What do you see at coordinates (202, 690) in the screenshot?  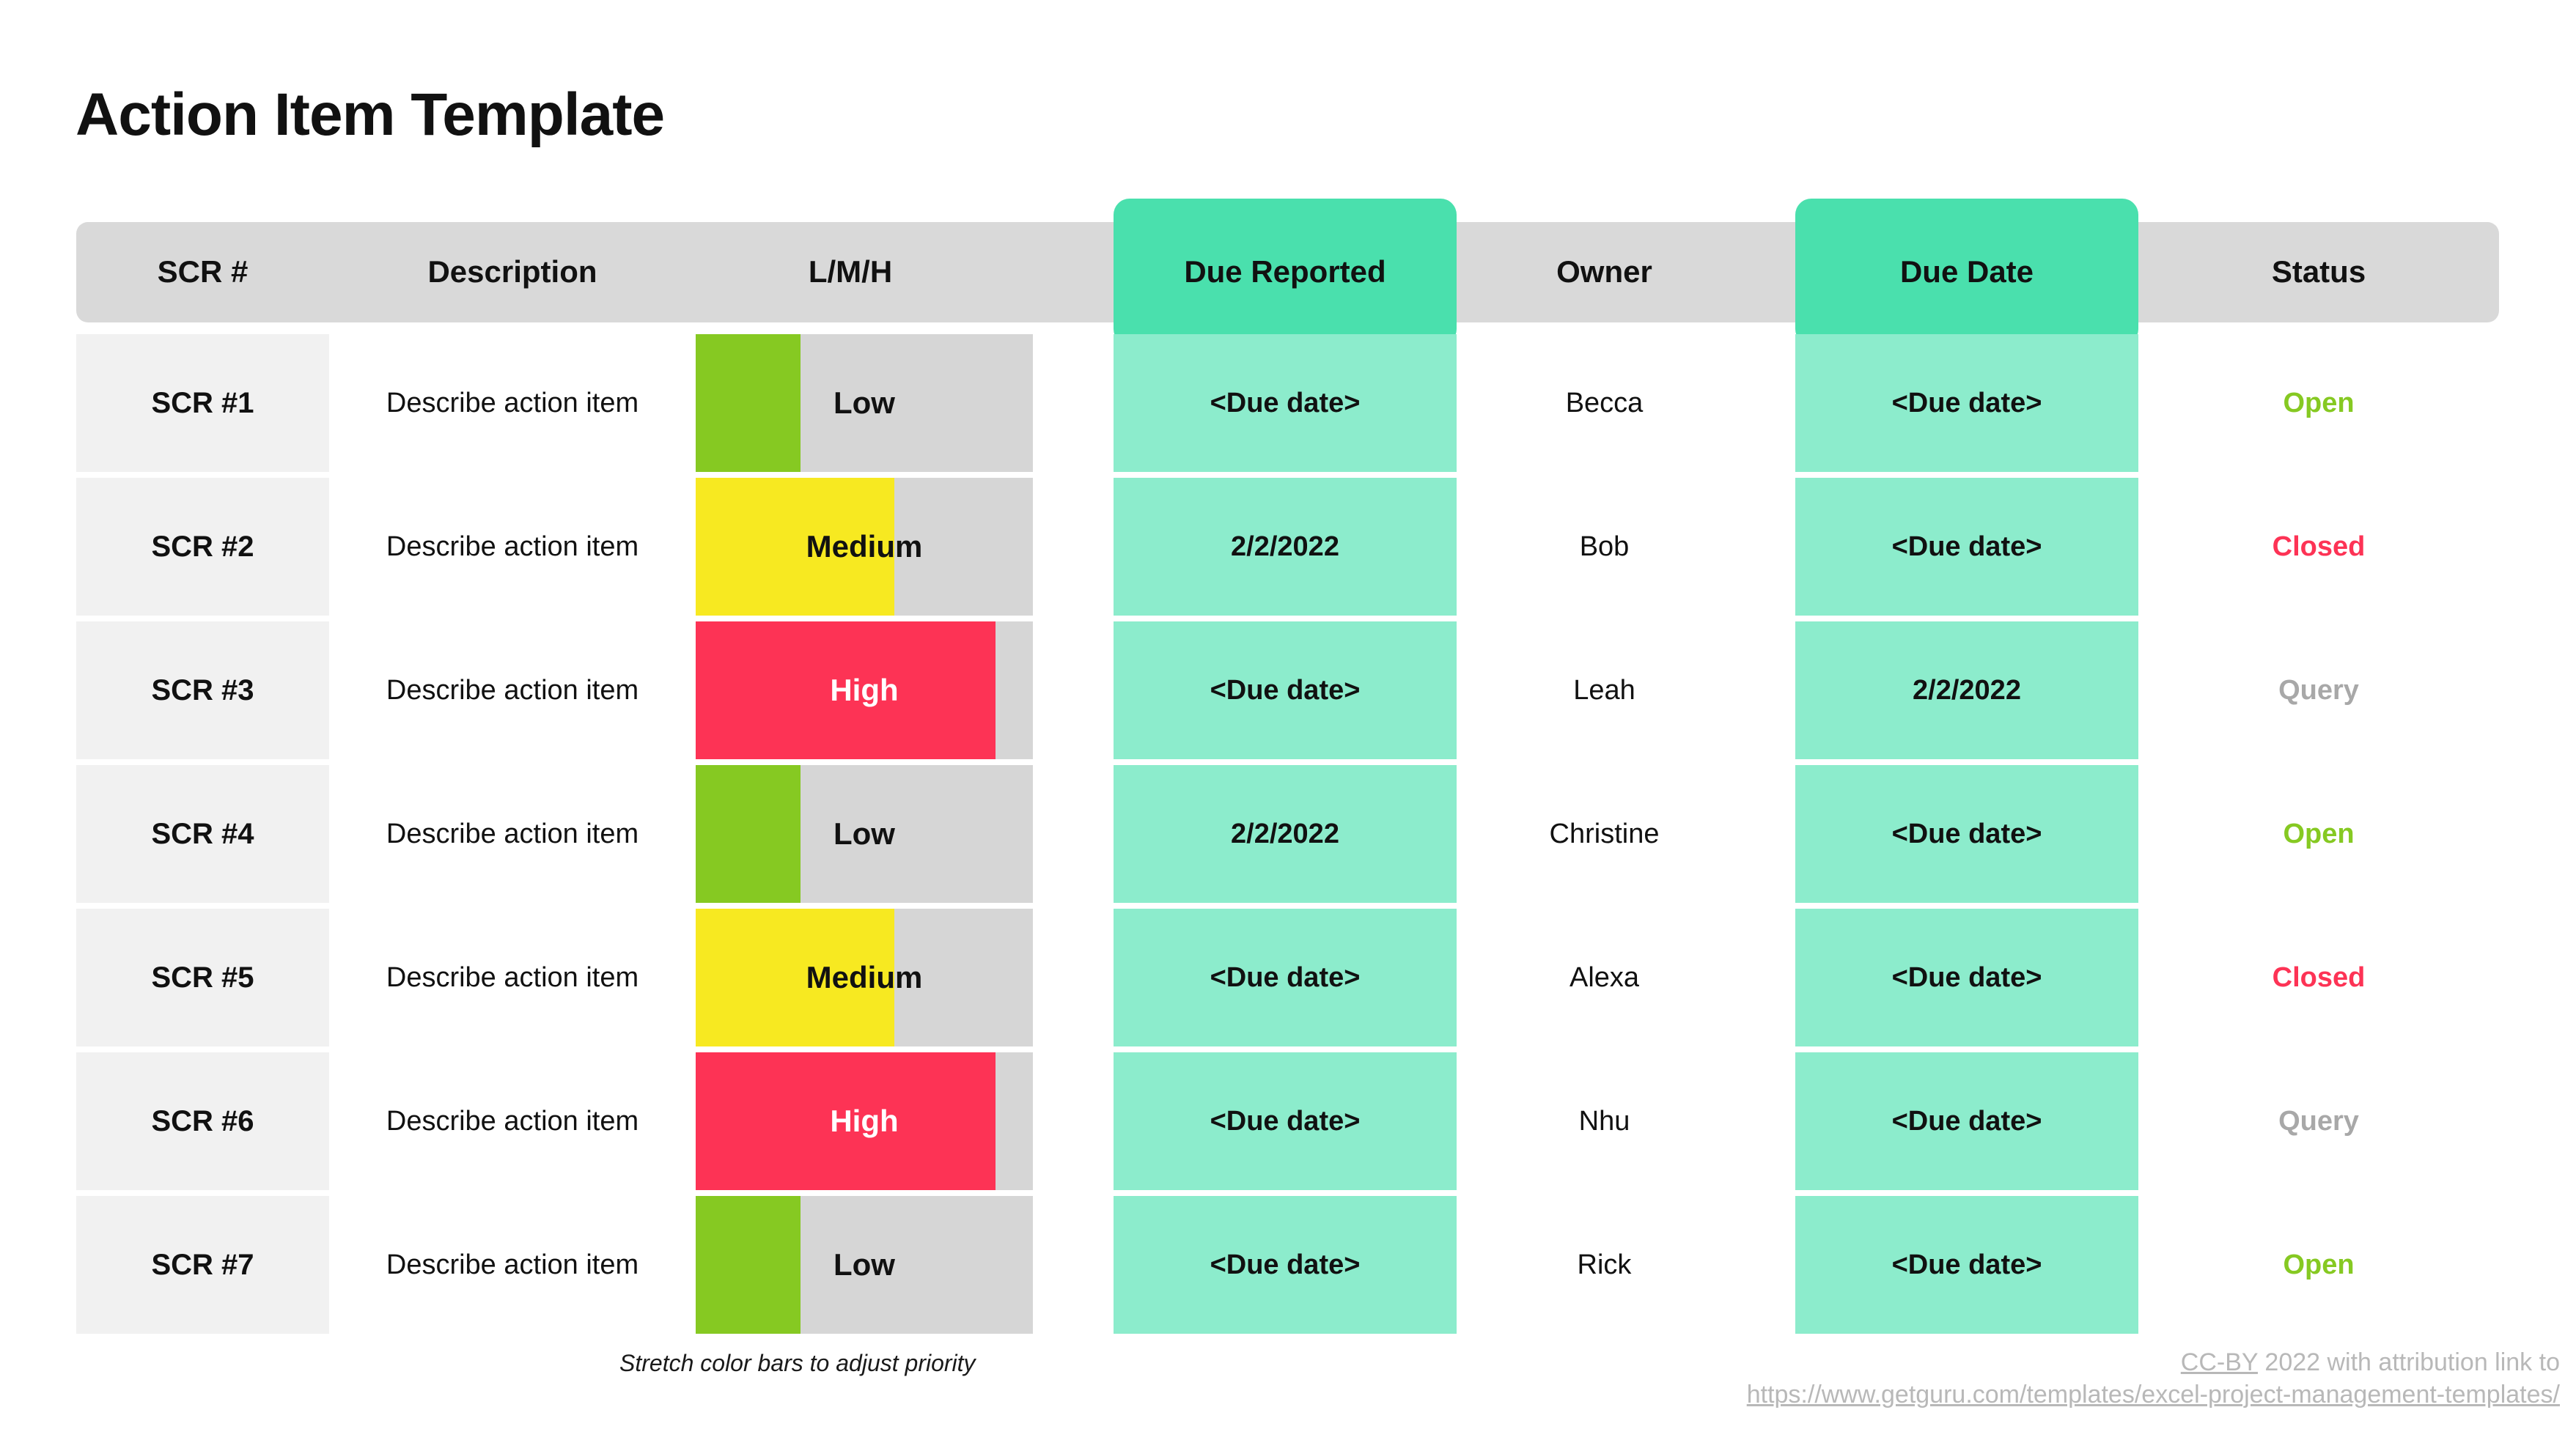 I see `cell-scr: SCR #3` at bounding box center [202, 690].